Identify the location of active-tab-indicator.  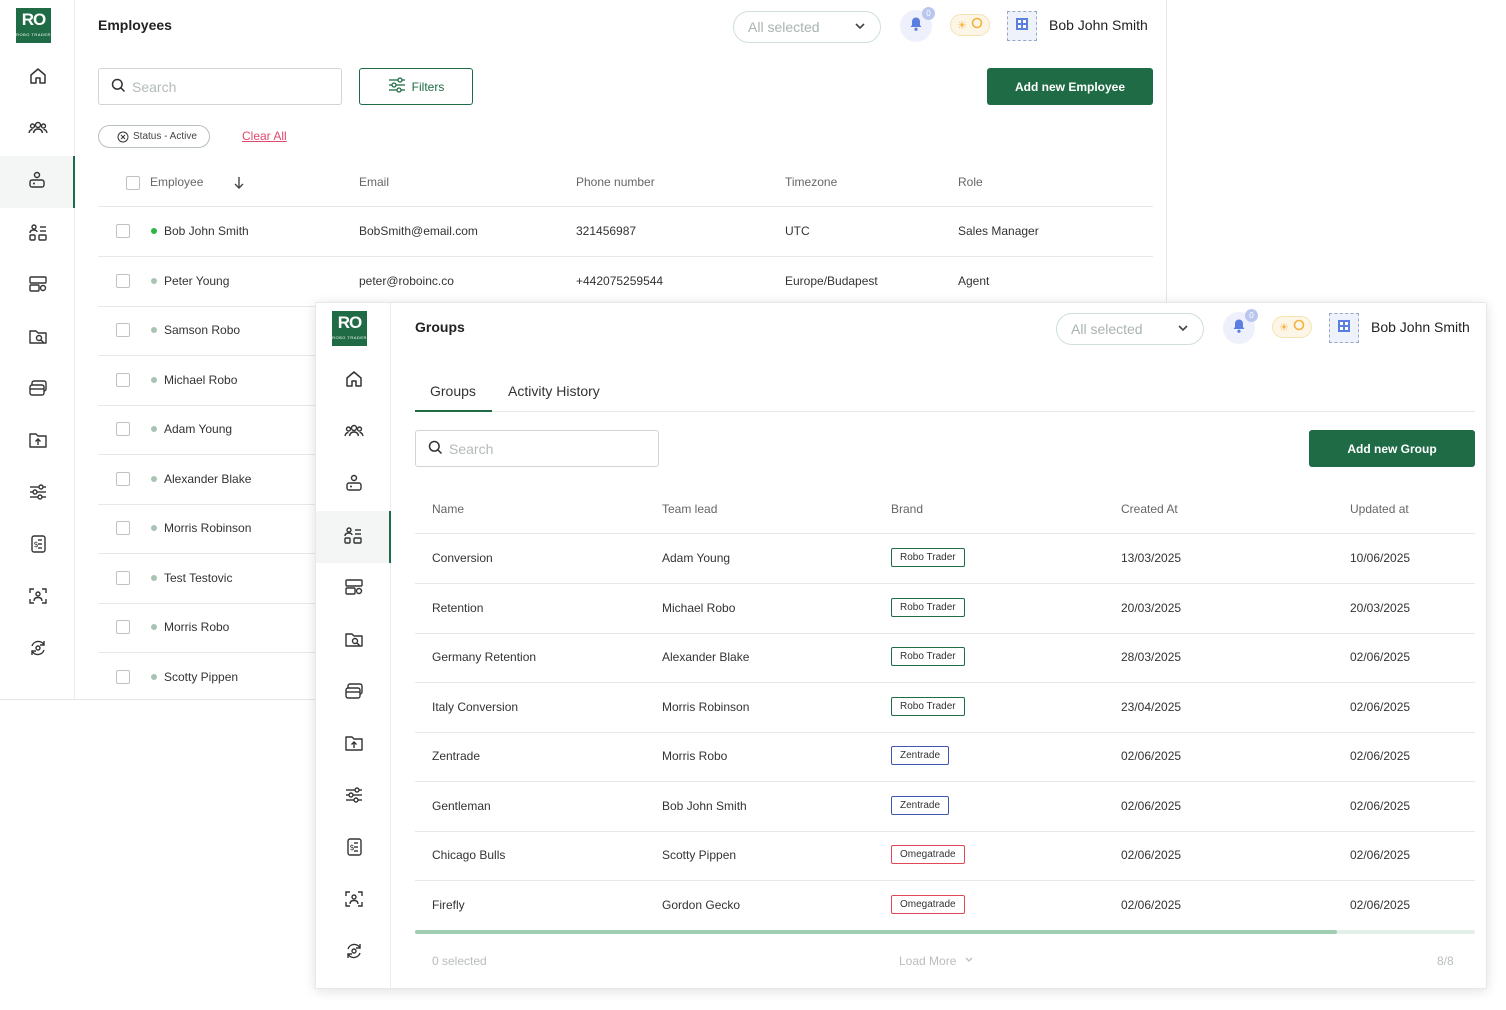
(453, 411).